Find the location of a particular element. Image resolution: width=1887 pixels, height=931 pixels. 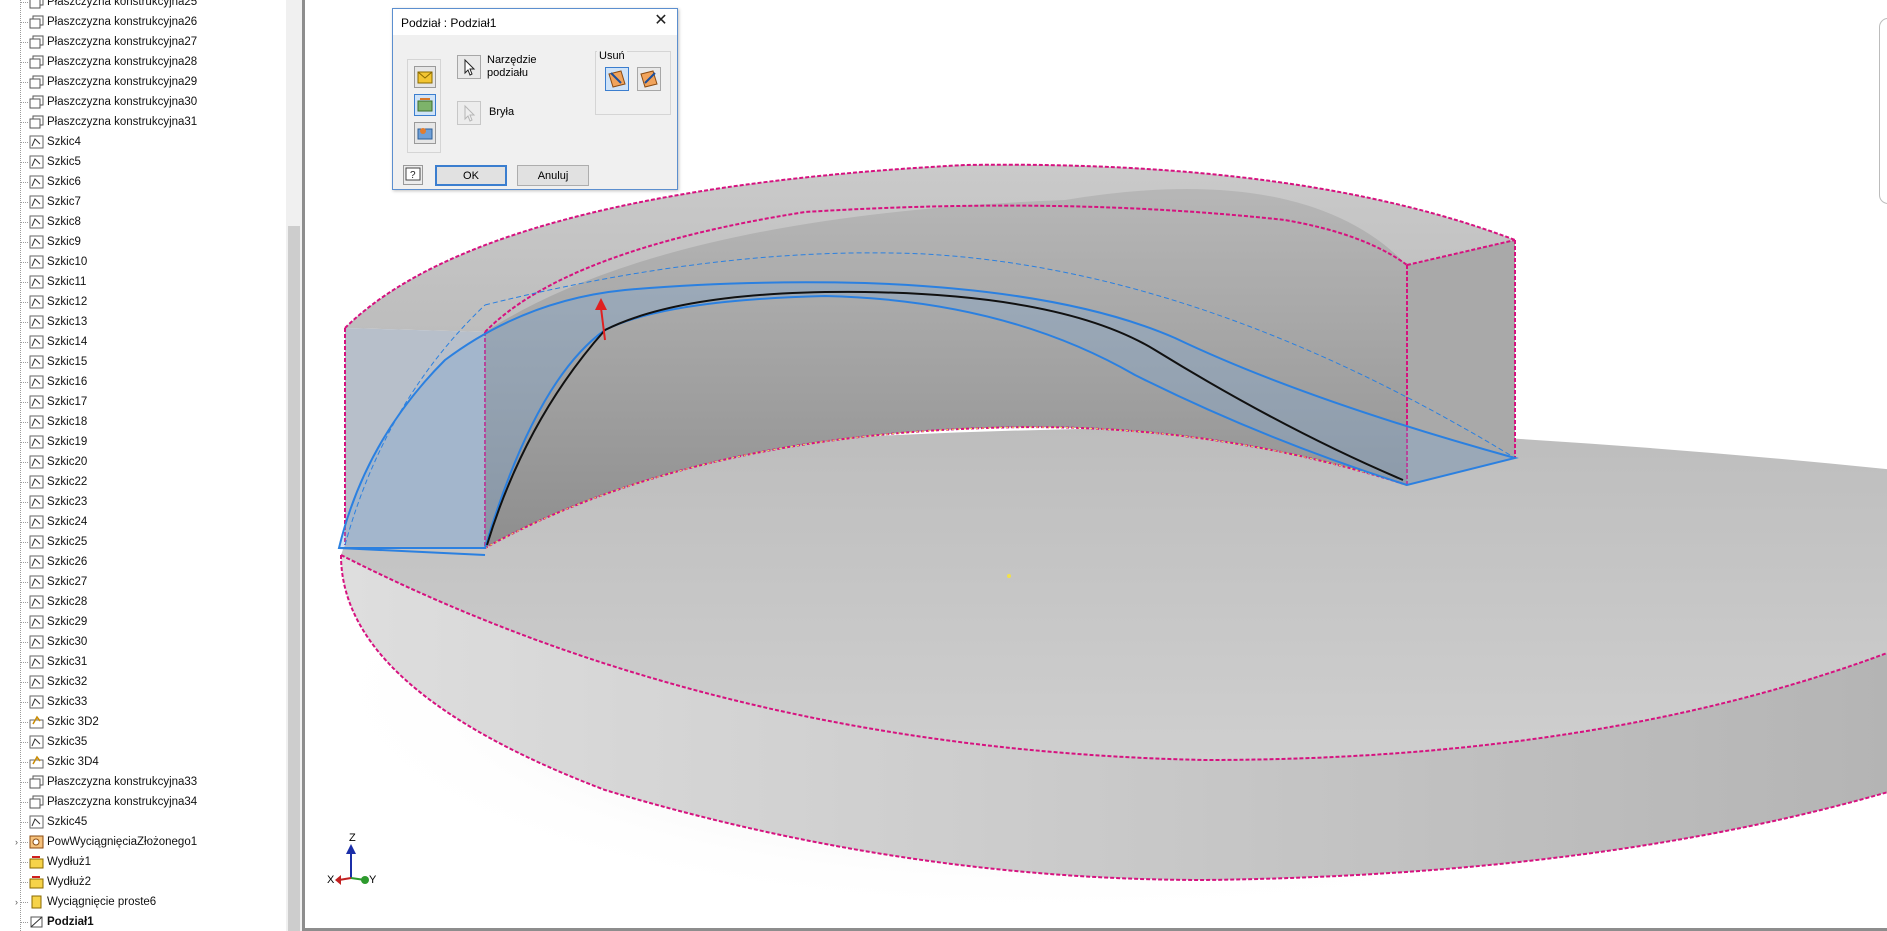

browser-item: Szkic4 is located at coordinates (143, 142).